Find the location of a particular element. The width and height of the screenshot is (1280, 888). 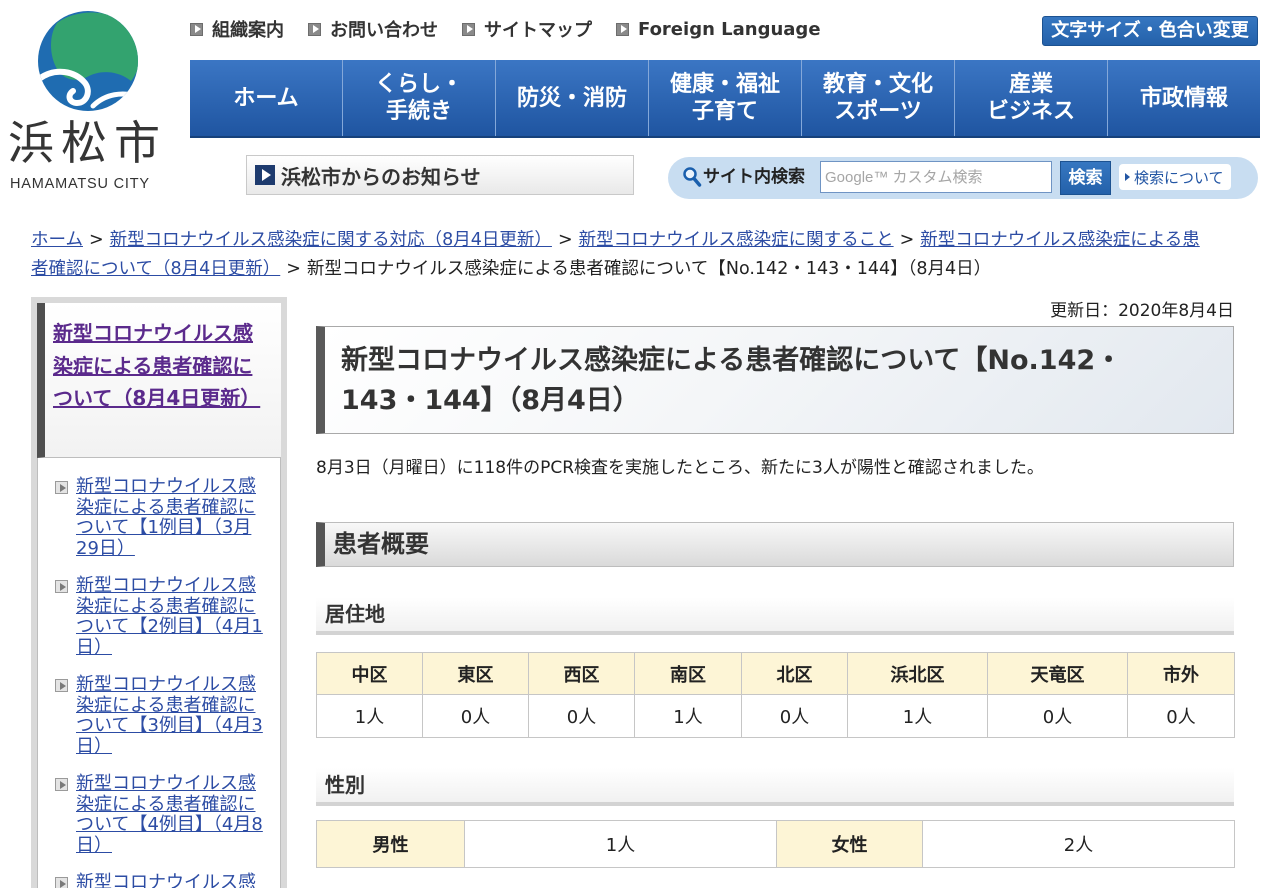

nav-label: ビジネス is located at coordinates (1030, 111).